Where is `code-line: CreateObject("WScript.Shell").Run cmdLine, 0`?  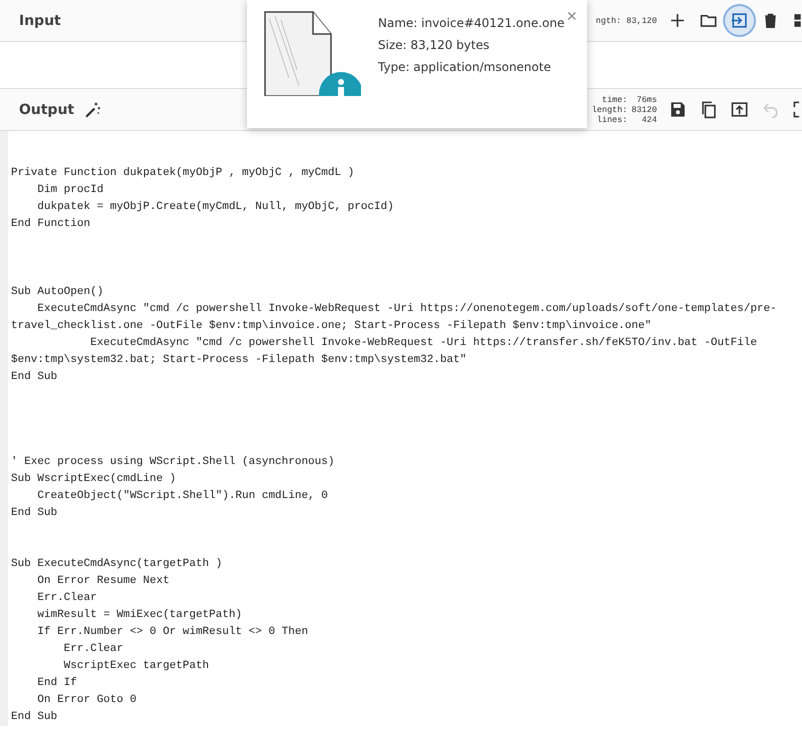
code-line: CreateObject("WScript.Shell").Run cmdLine, 0 is located at coordinates (182, 496).